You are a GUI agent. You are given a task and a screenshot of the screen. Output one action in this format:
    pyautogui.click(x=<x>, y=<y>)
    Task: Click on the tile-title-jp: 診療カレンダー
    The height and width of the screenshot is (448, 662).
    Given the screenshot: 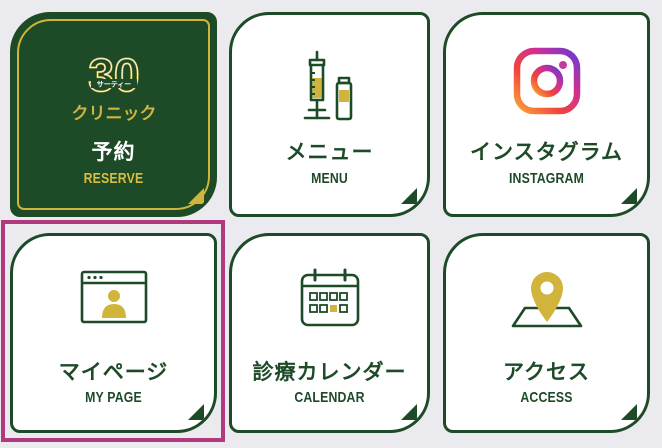 What is the action you would take?
    pyautogui.click(x=329, y=372)
    